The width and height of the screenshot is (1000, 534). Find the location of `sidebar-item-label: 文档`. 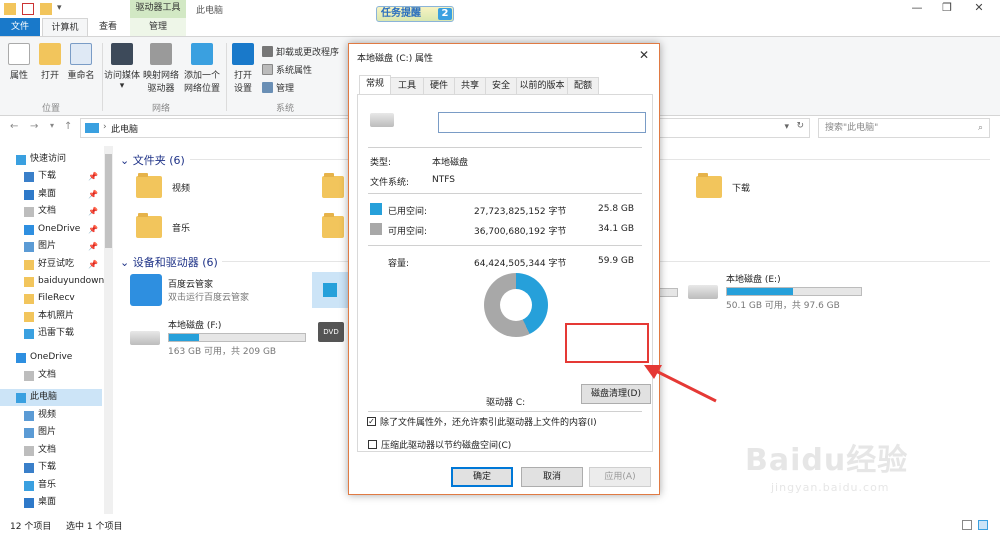

sidebar-item-label: 文档 is located at coordinates (47, 450).